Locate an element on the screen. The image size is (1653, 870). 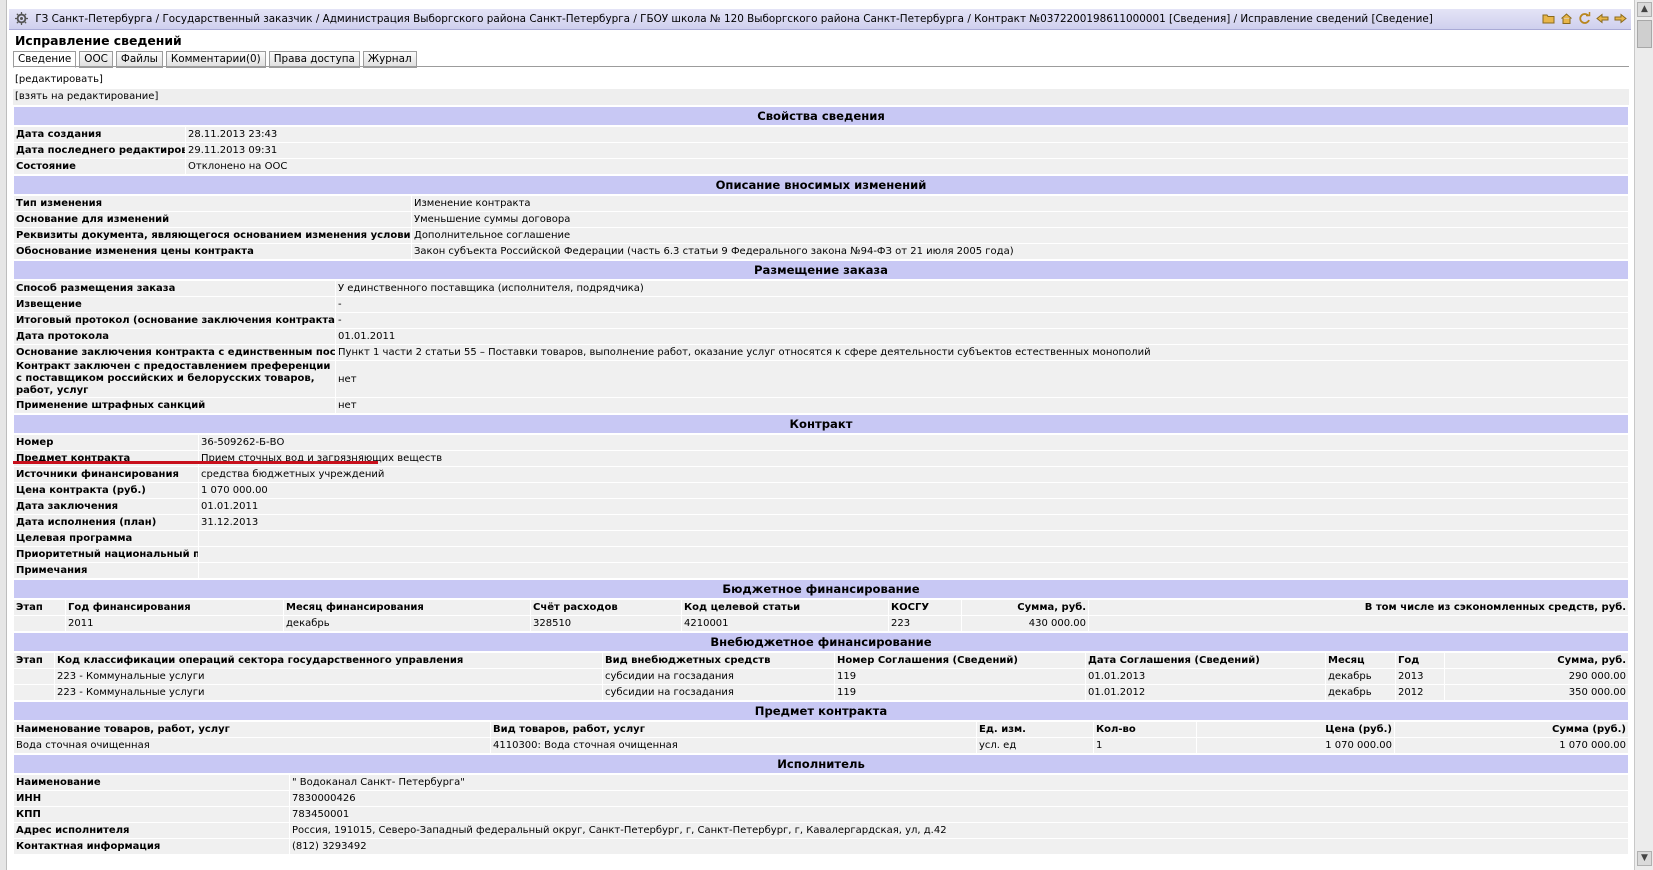
page-title: Исправление сведений is located at coordinates (98, 40).